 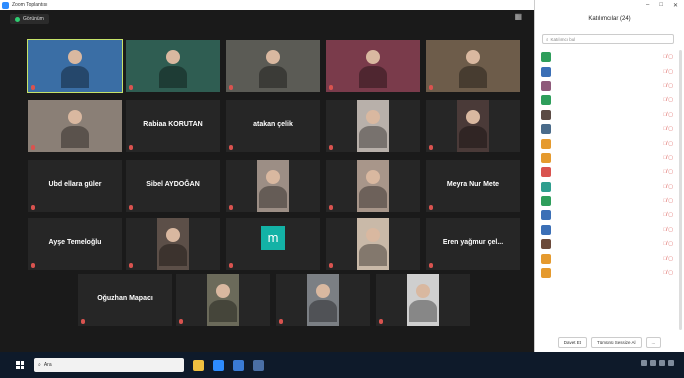 I want to click on network-icon, so click(x=653, y=363).